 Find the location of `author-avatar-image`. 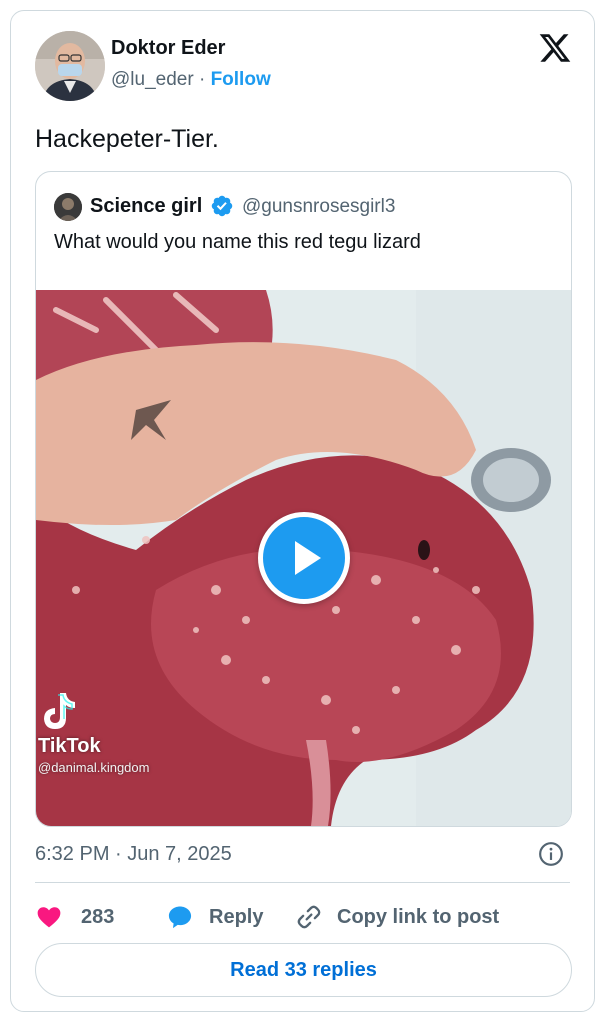

author-avatar-image is located at coordinates (70, 66).